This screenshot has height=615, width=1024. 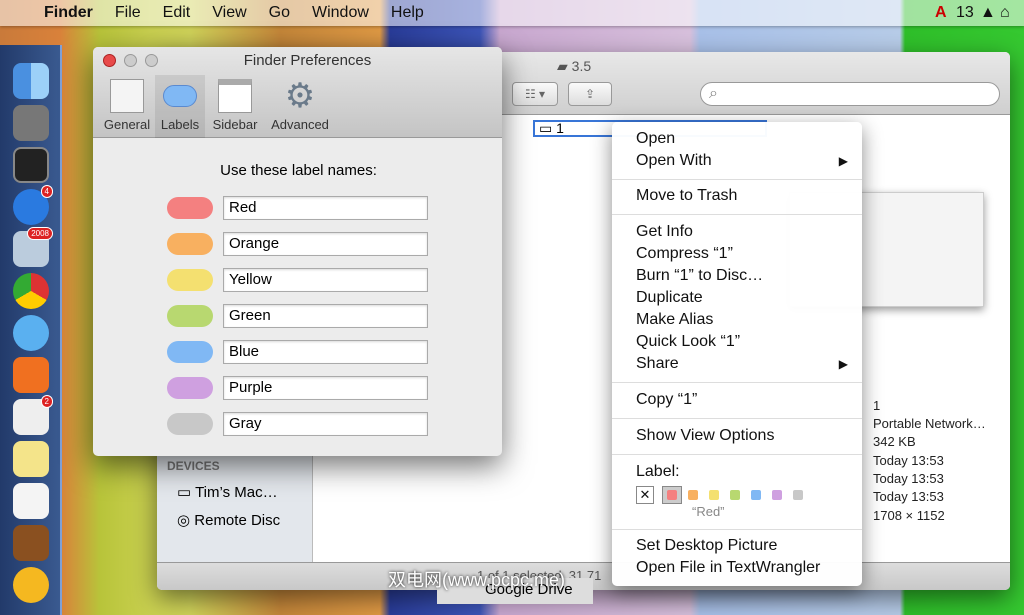 What do you see at coordinates (744, 400) in the screenshot?
I see `menu-copy: Copy “1”` at bounding box center [744, 400].